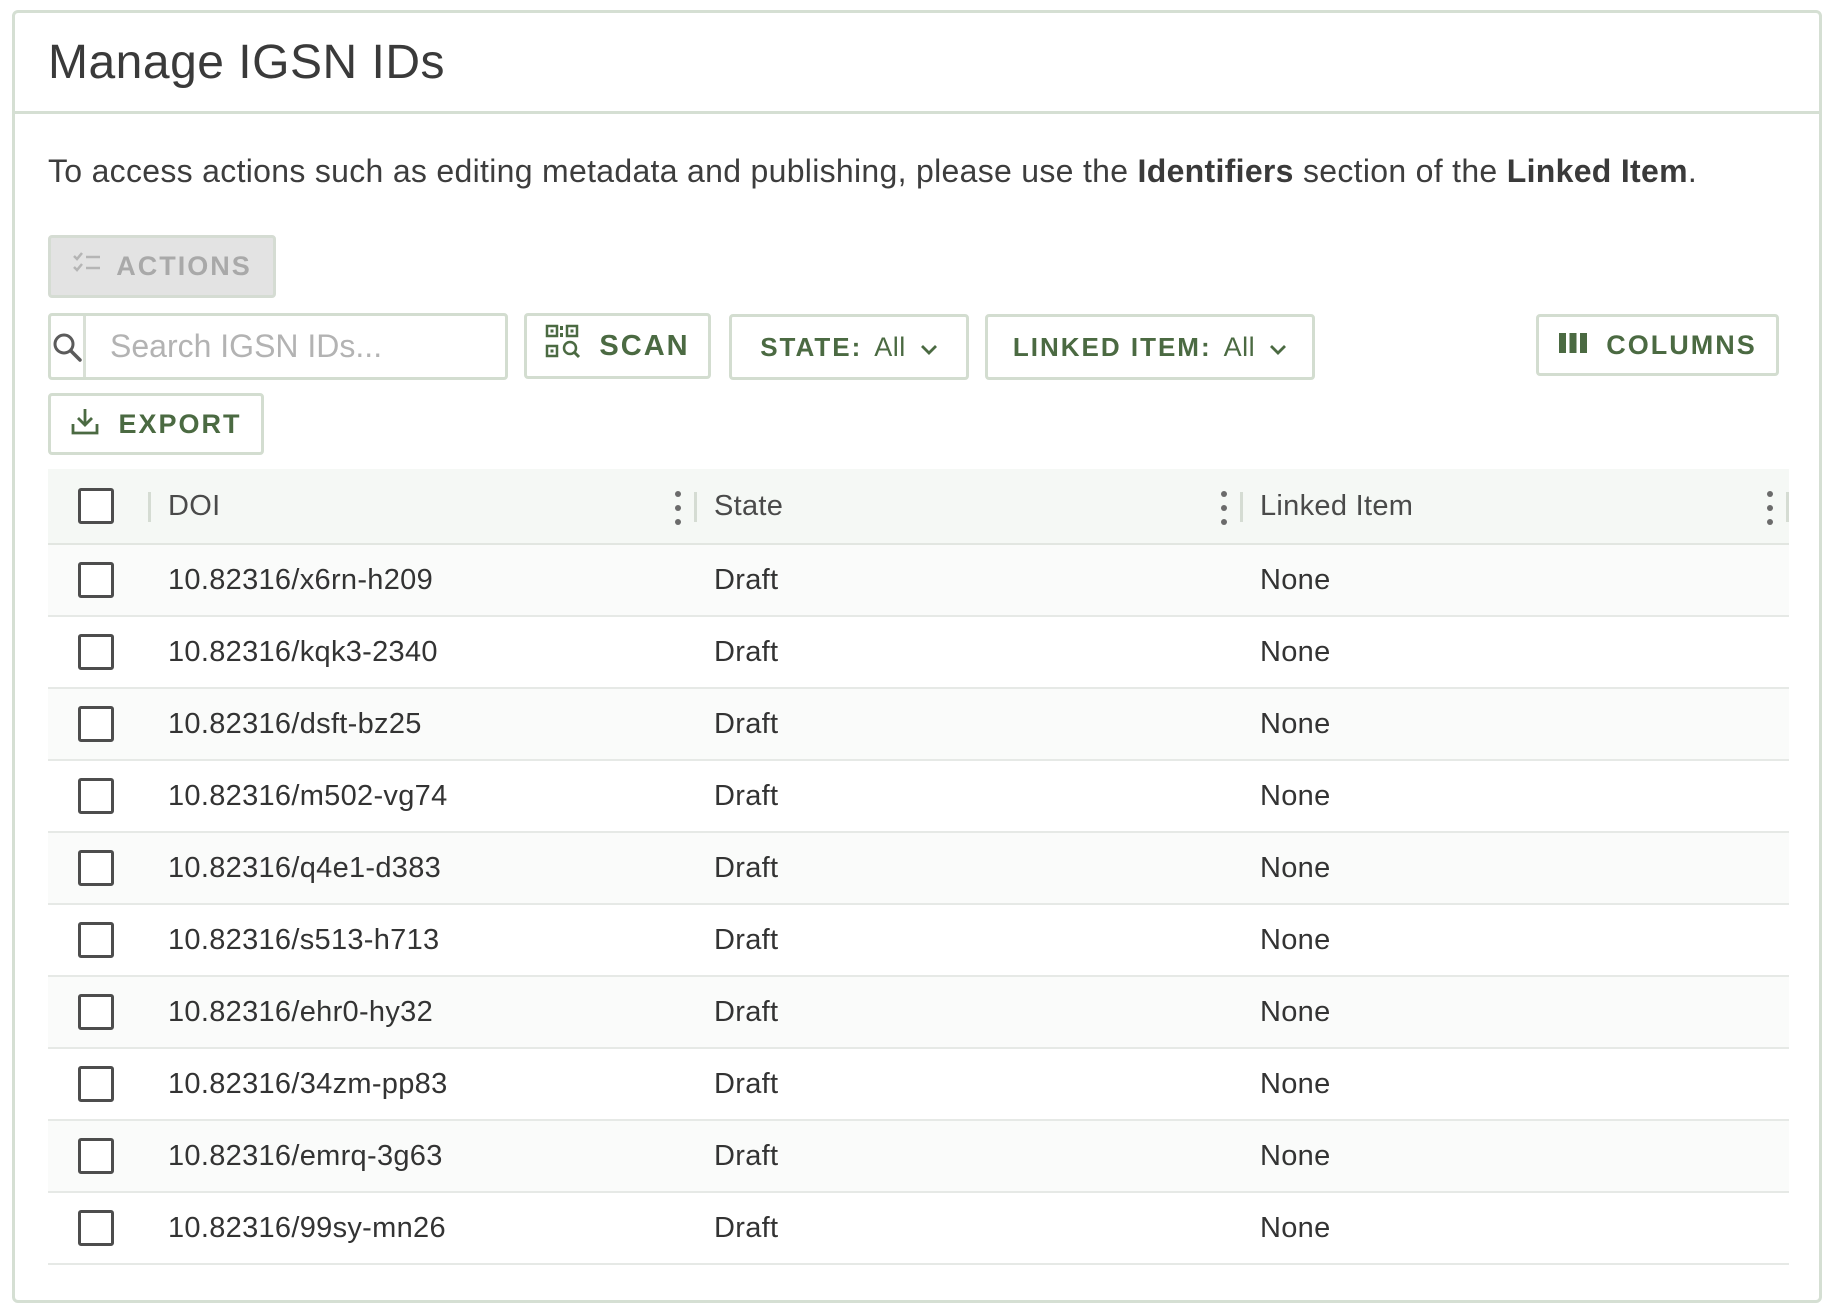 The height and width of the screenshot is (1316, 1834). Describe the element at coordinates (748, 506) in the screenshot. I see `column-header-state: State` at that location.